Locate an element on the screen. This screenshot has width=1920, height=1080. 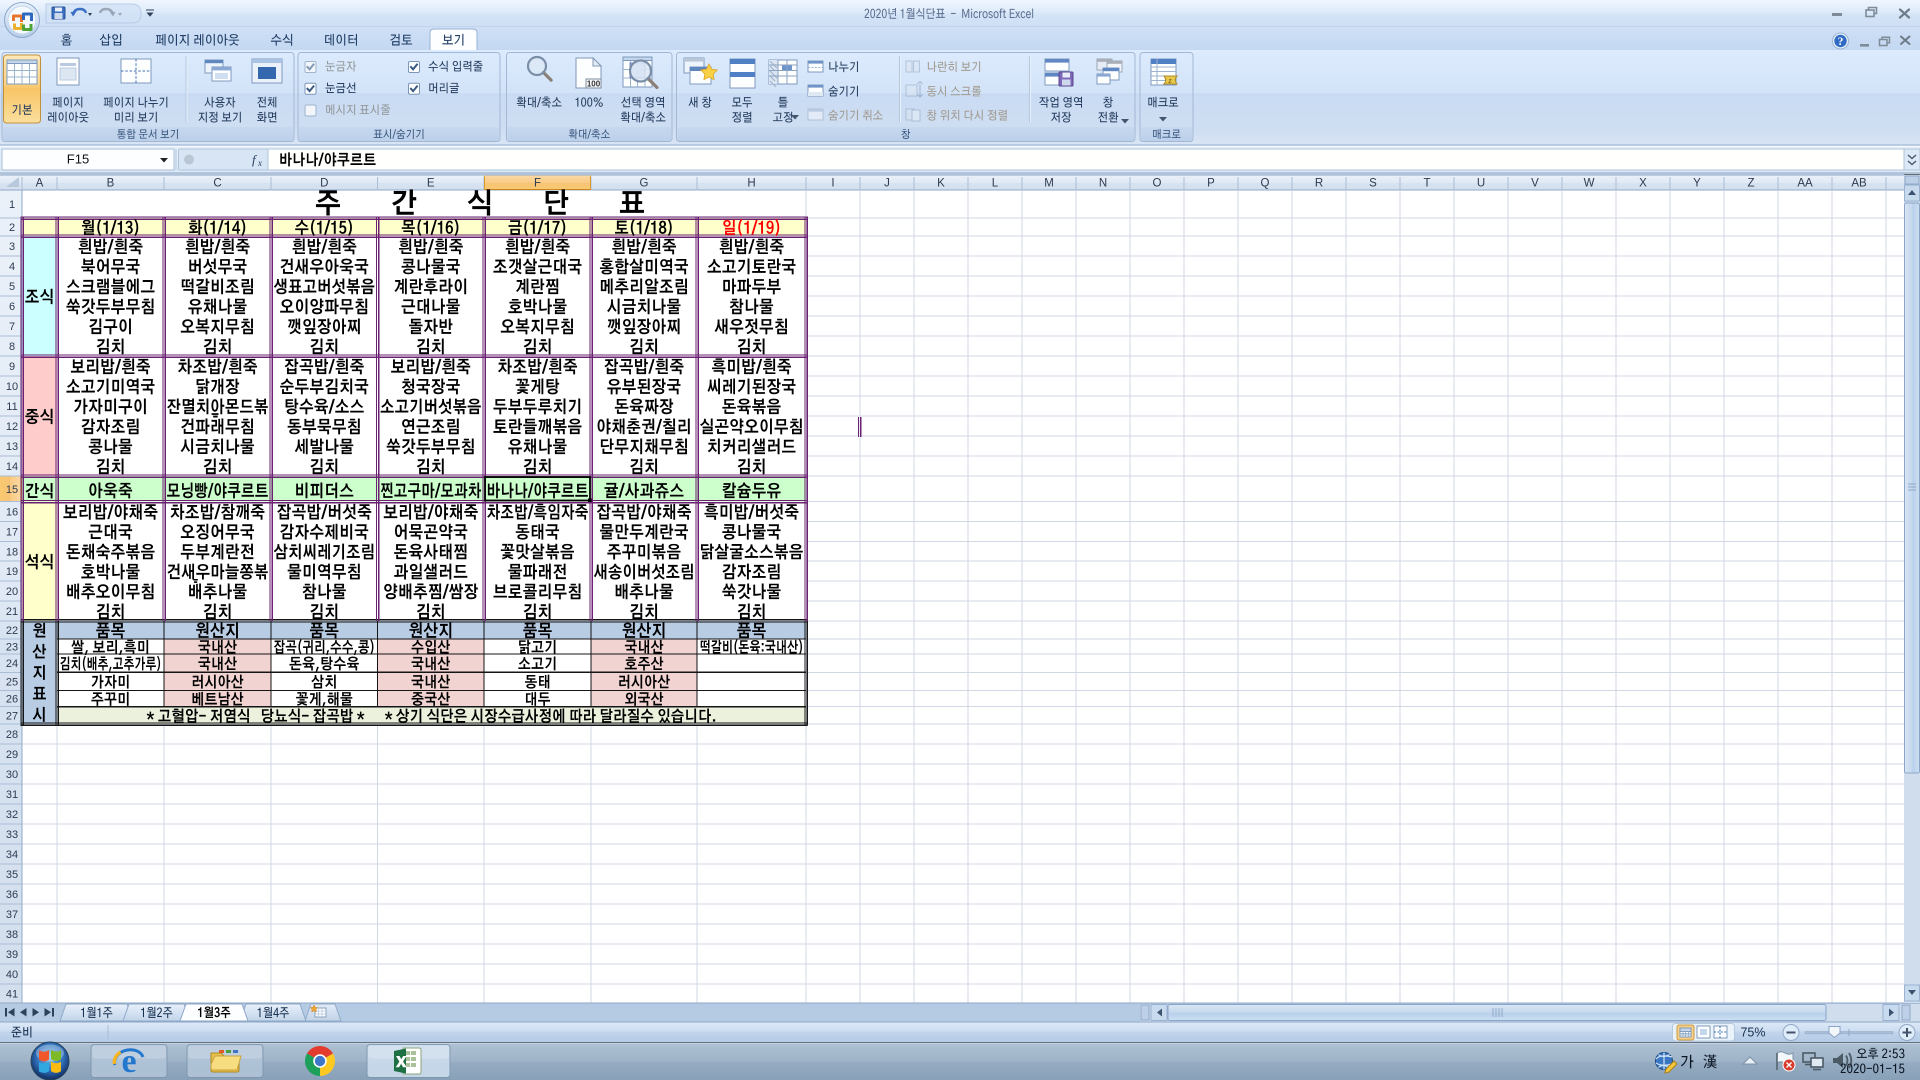
svg-text: 33 is located at coordinates (12, 835).